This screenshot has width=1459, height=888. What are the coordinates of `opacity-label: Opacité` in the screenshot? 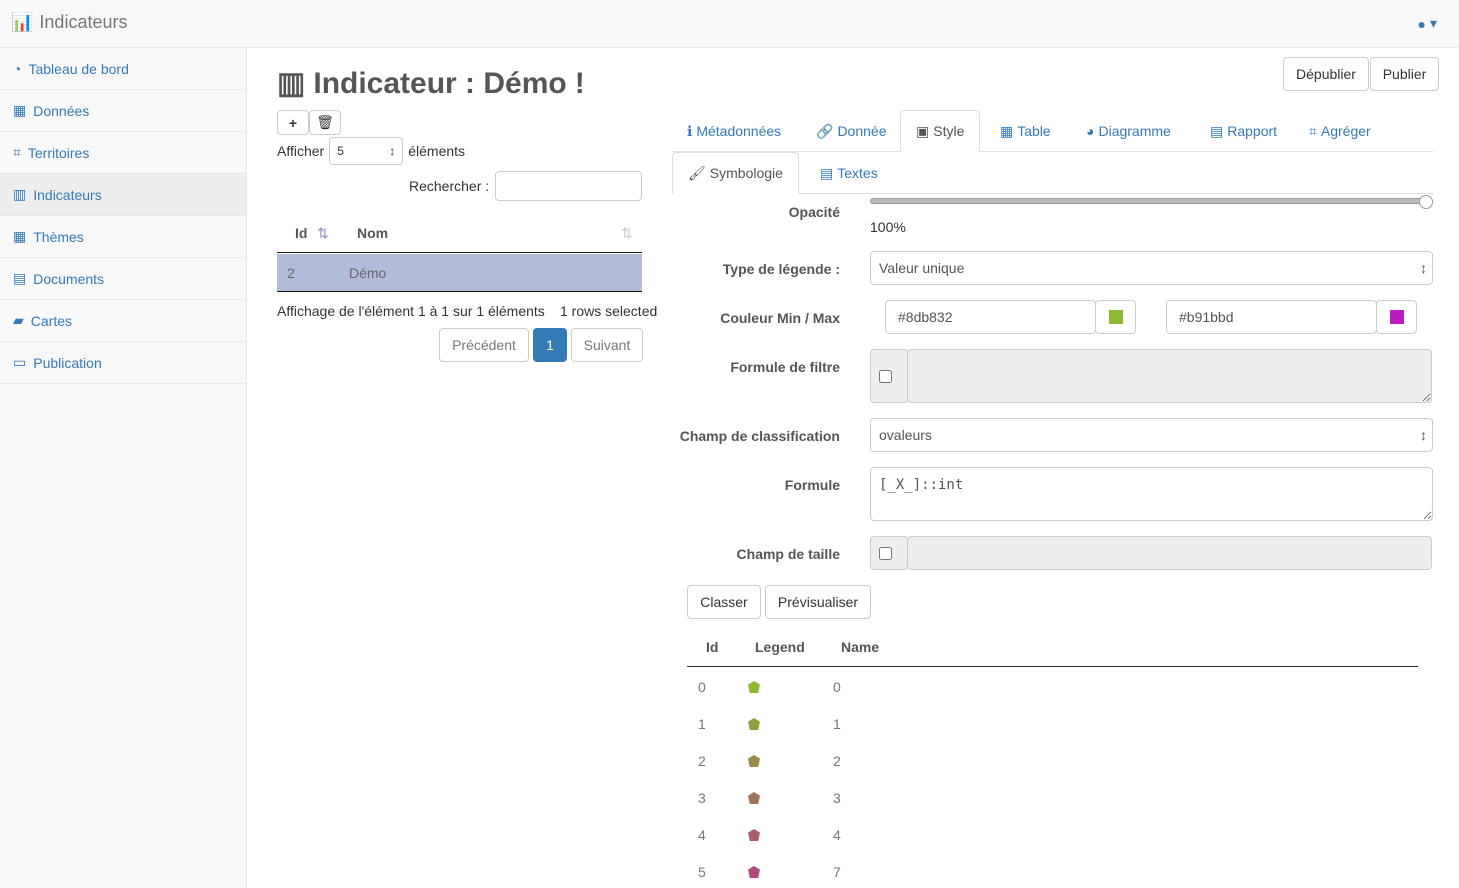 It's located at (814, 212).